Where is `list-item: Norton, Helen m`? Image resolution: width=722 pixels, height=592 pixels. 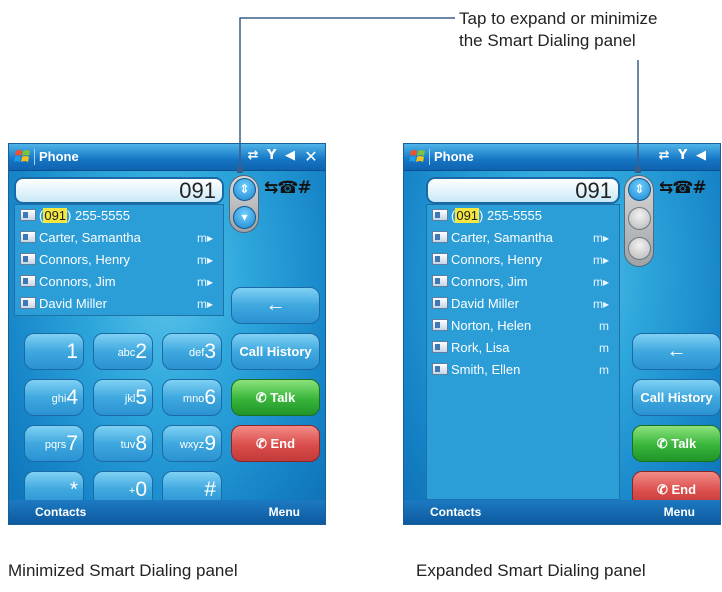
list-item: Norton, Helen m is located at coordinates (523, 326).